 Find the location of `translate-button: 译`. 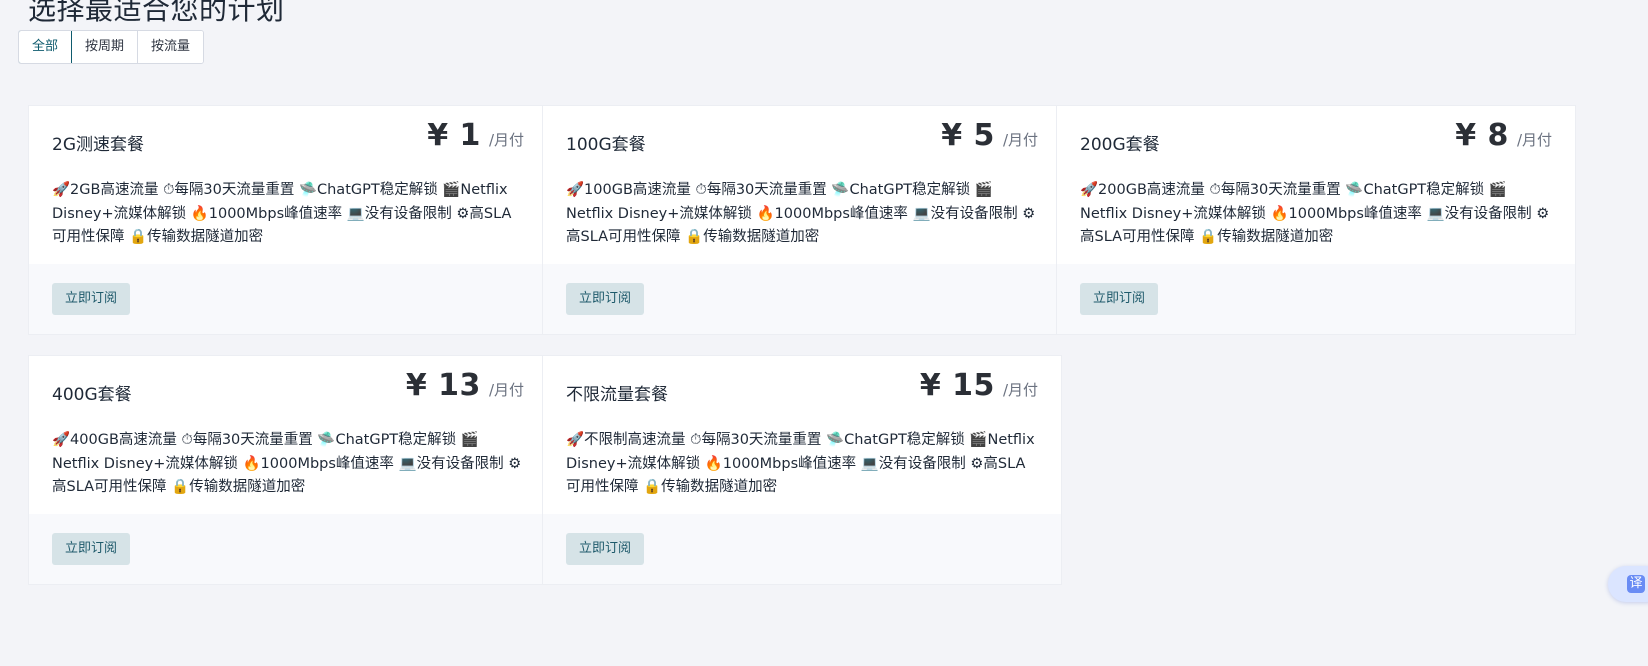

translate-button: 译 is located at coordinates (1628, 584).